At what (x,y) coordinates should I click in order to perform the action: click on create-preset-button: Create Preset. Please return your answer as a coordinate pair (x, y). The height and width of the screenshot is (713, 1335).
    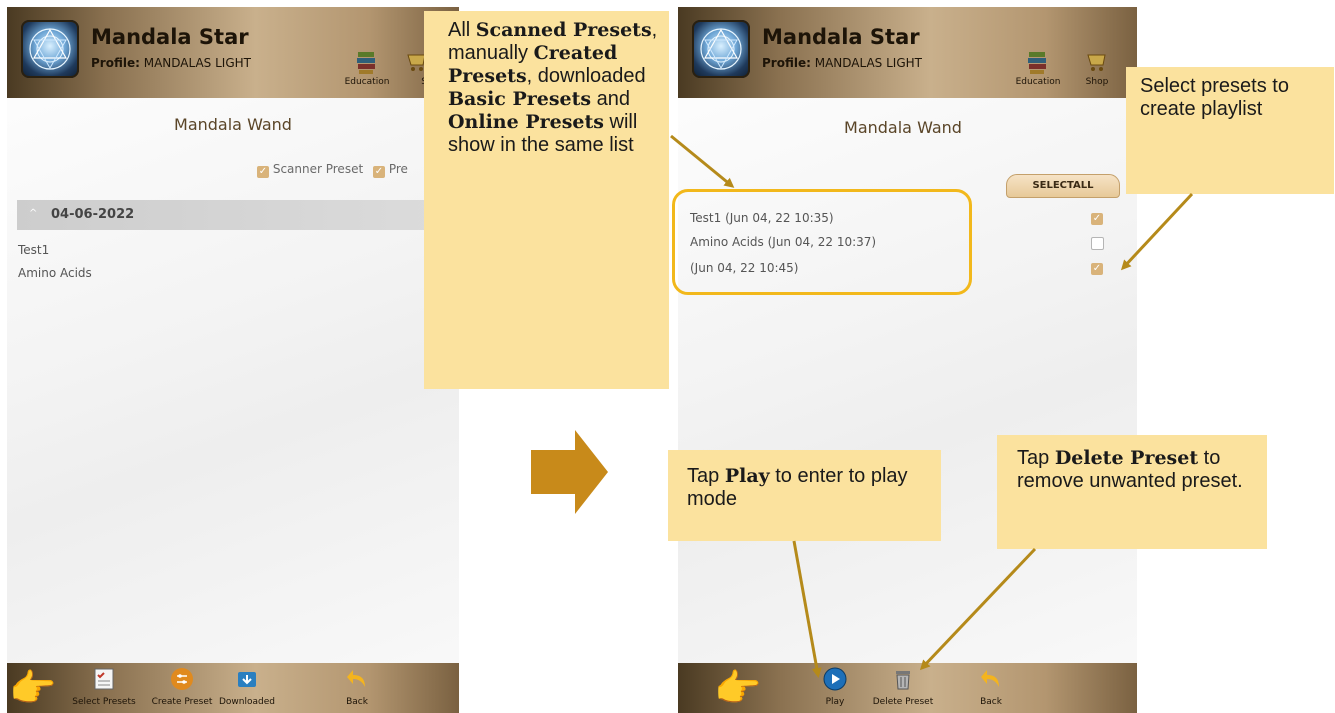
    Looking at the image, I should click on (182, 687).